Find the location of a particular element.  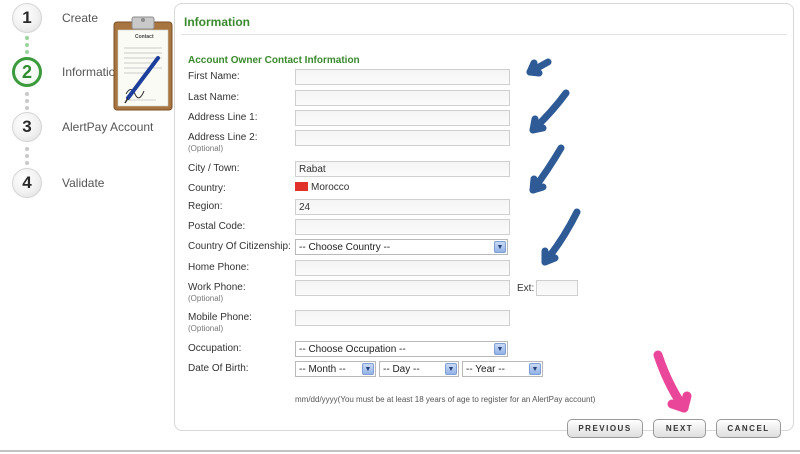

region-label: Region: is located at coordinates (205, 206).